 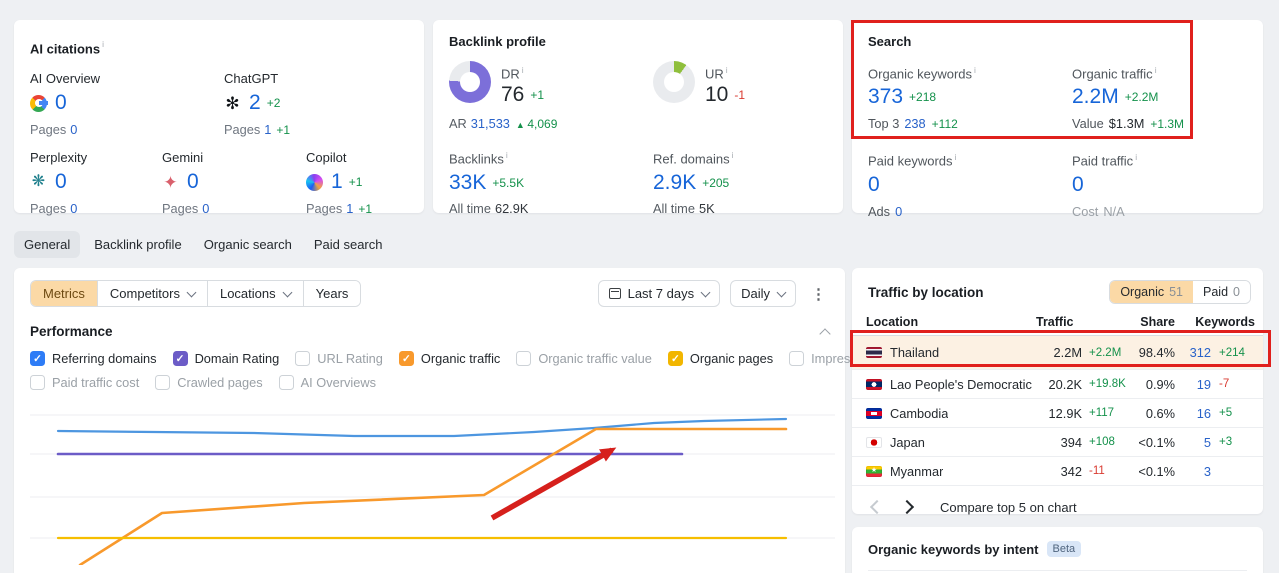 I want to click on metric-checkbox: Paid traffic cost, so click(x=84, y=382).